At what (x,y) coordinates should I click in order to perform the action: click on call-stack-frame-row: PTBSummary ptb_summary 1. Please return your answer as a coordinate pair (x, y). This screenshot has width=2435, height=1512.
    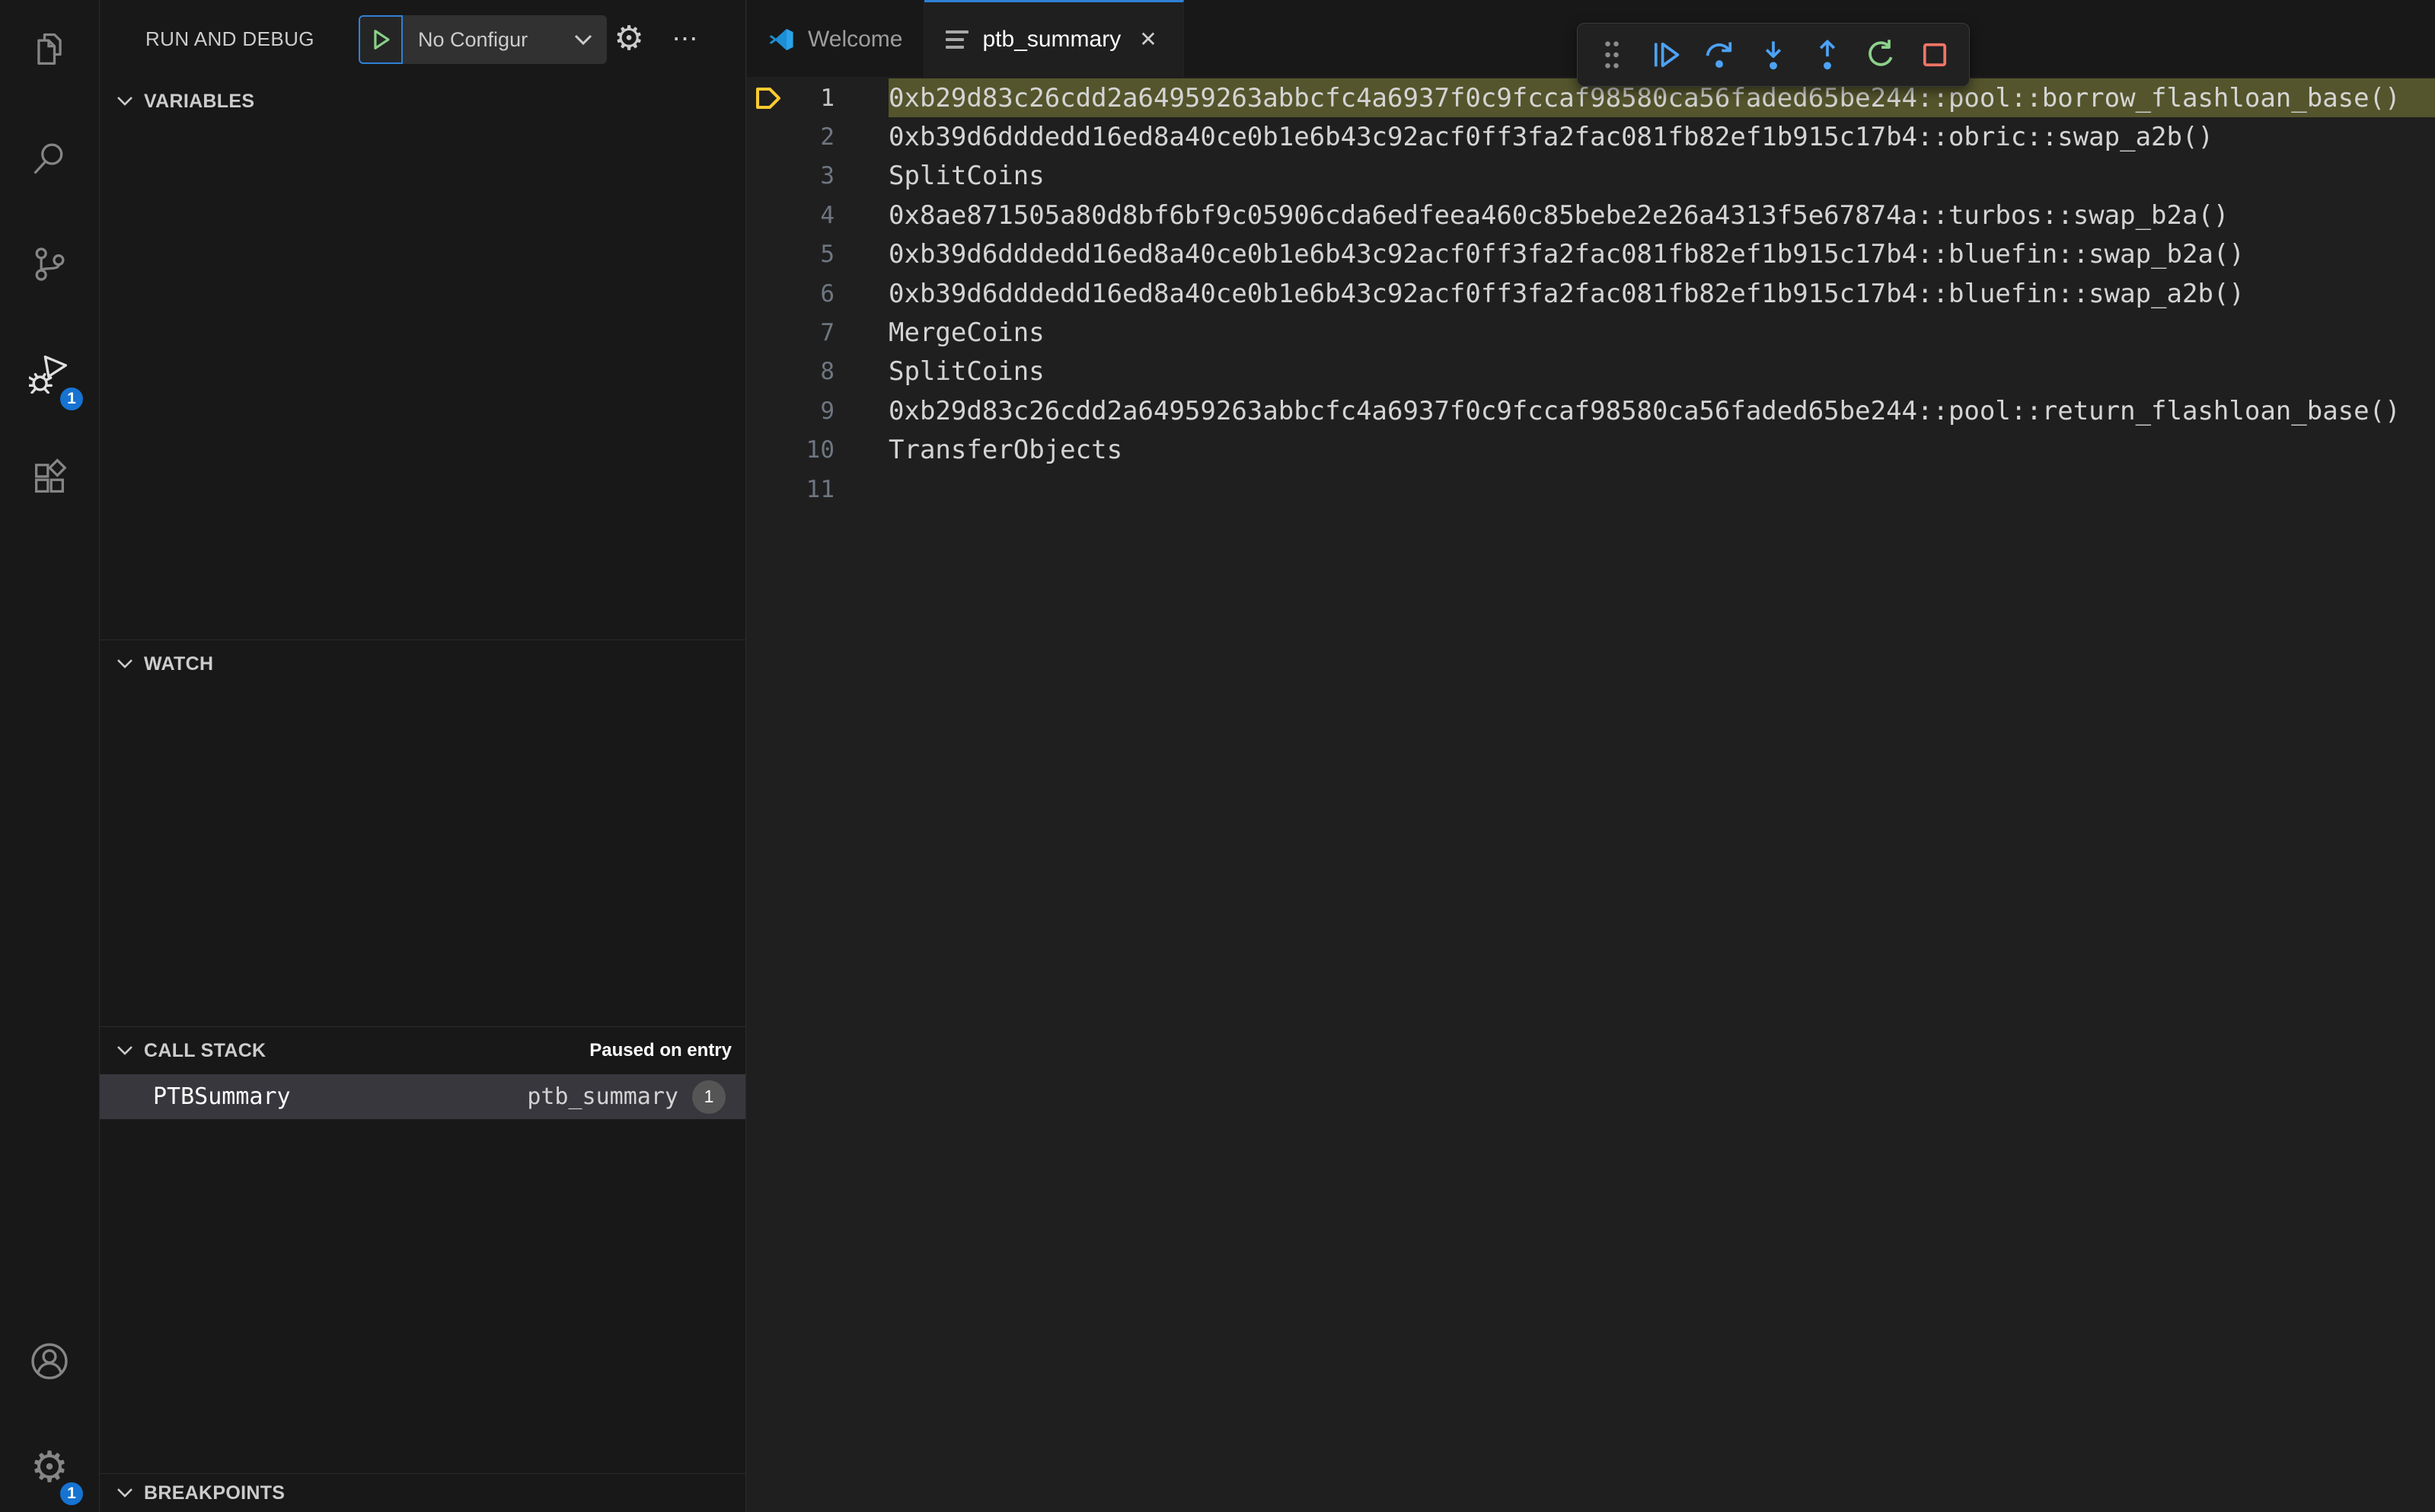
    Looking at the image, I should click on (422, 1096).